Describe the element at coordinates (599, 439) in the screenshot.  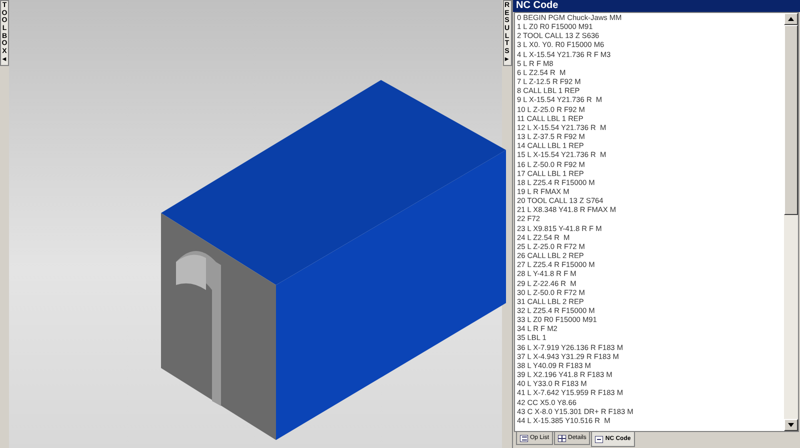
I see `document-icon` at that location.